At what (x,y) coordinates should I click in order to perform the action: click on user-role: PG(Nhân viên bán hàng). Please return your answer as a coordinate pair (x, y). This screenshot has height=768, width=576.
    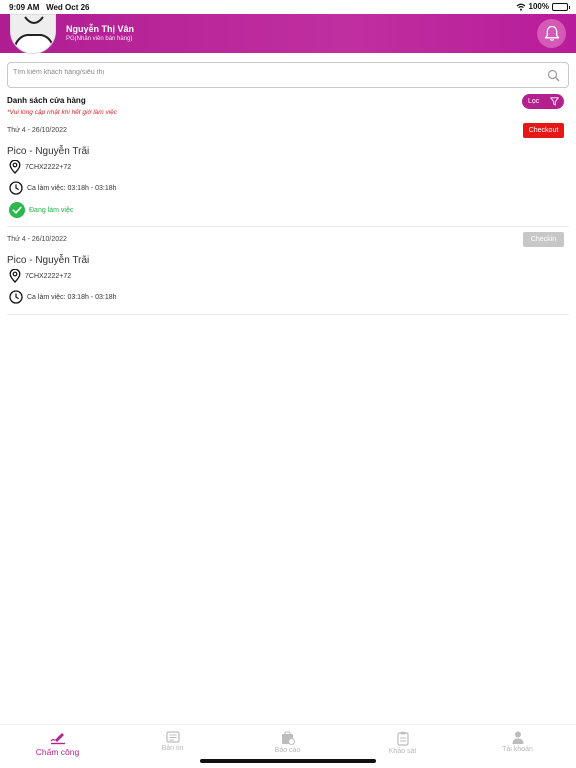
    Looking at the image, I should click on (99, 39).